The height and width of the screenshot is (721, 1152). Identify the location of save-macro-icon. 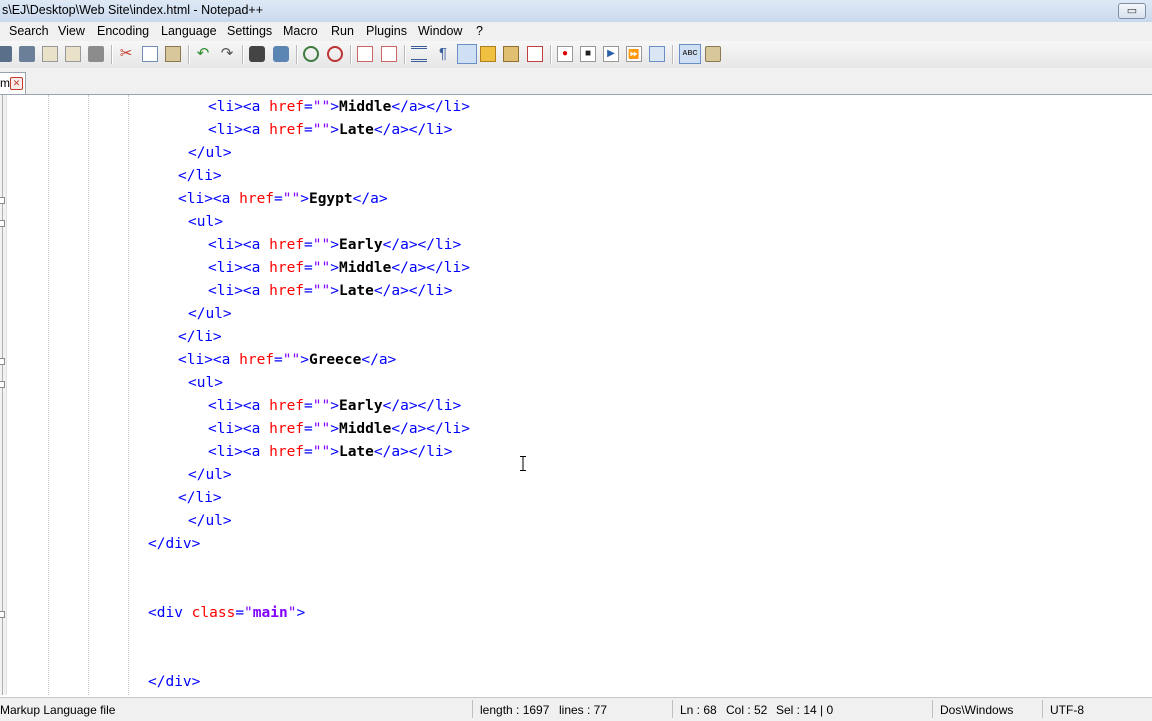
(657, 54).